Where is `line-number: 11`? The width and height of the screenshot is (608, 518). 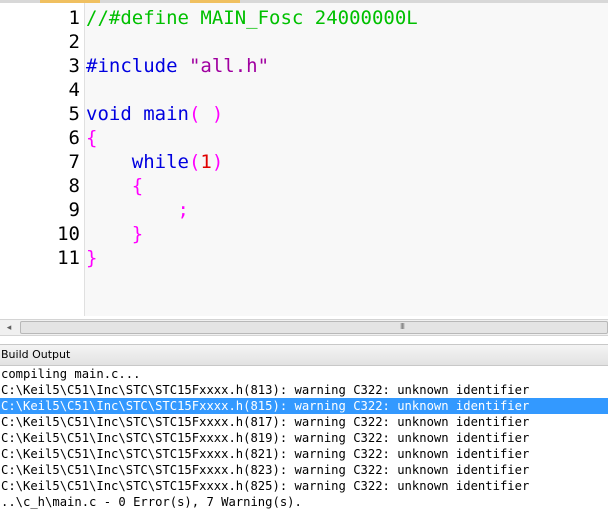 line-number: 11 is located at coordinates (68, 258).